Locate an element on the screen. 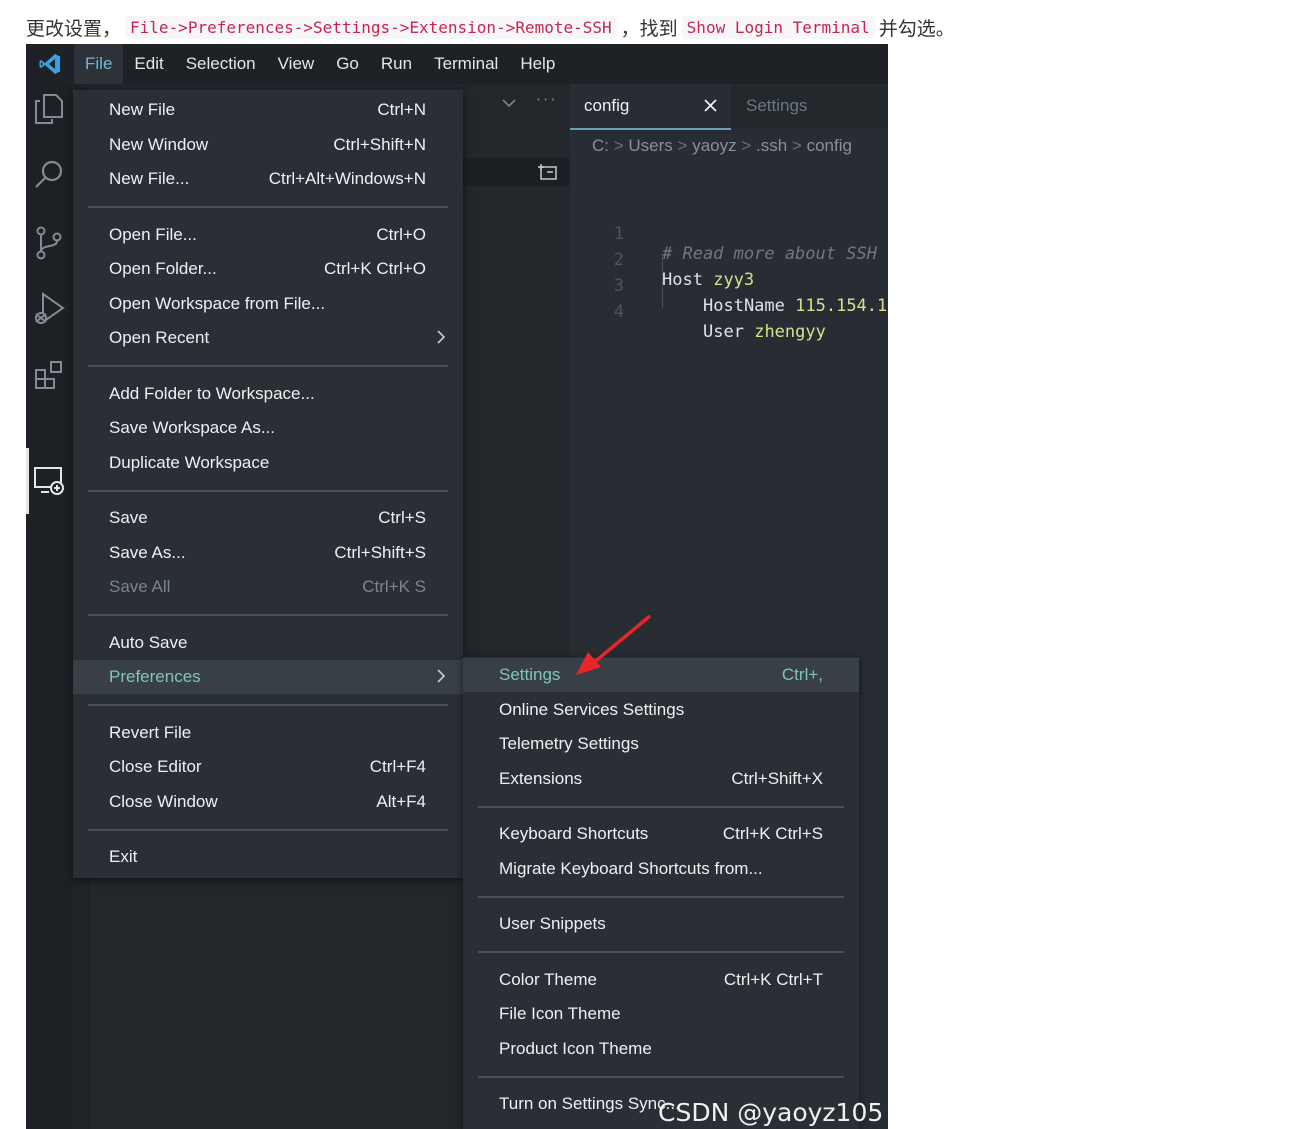 This screenshot has height=1129, width=1291. menu-item-label: Product Icon Theme is located at coordinates (575, 1048).